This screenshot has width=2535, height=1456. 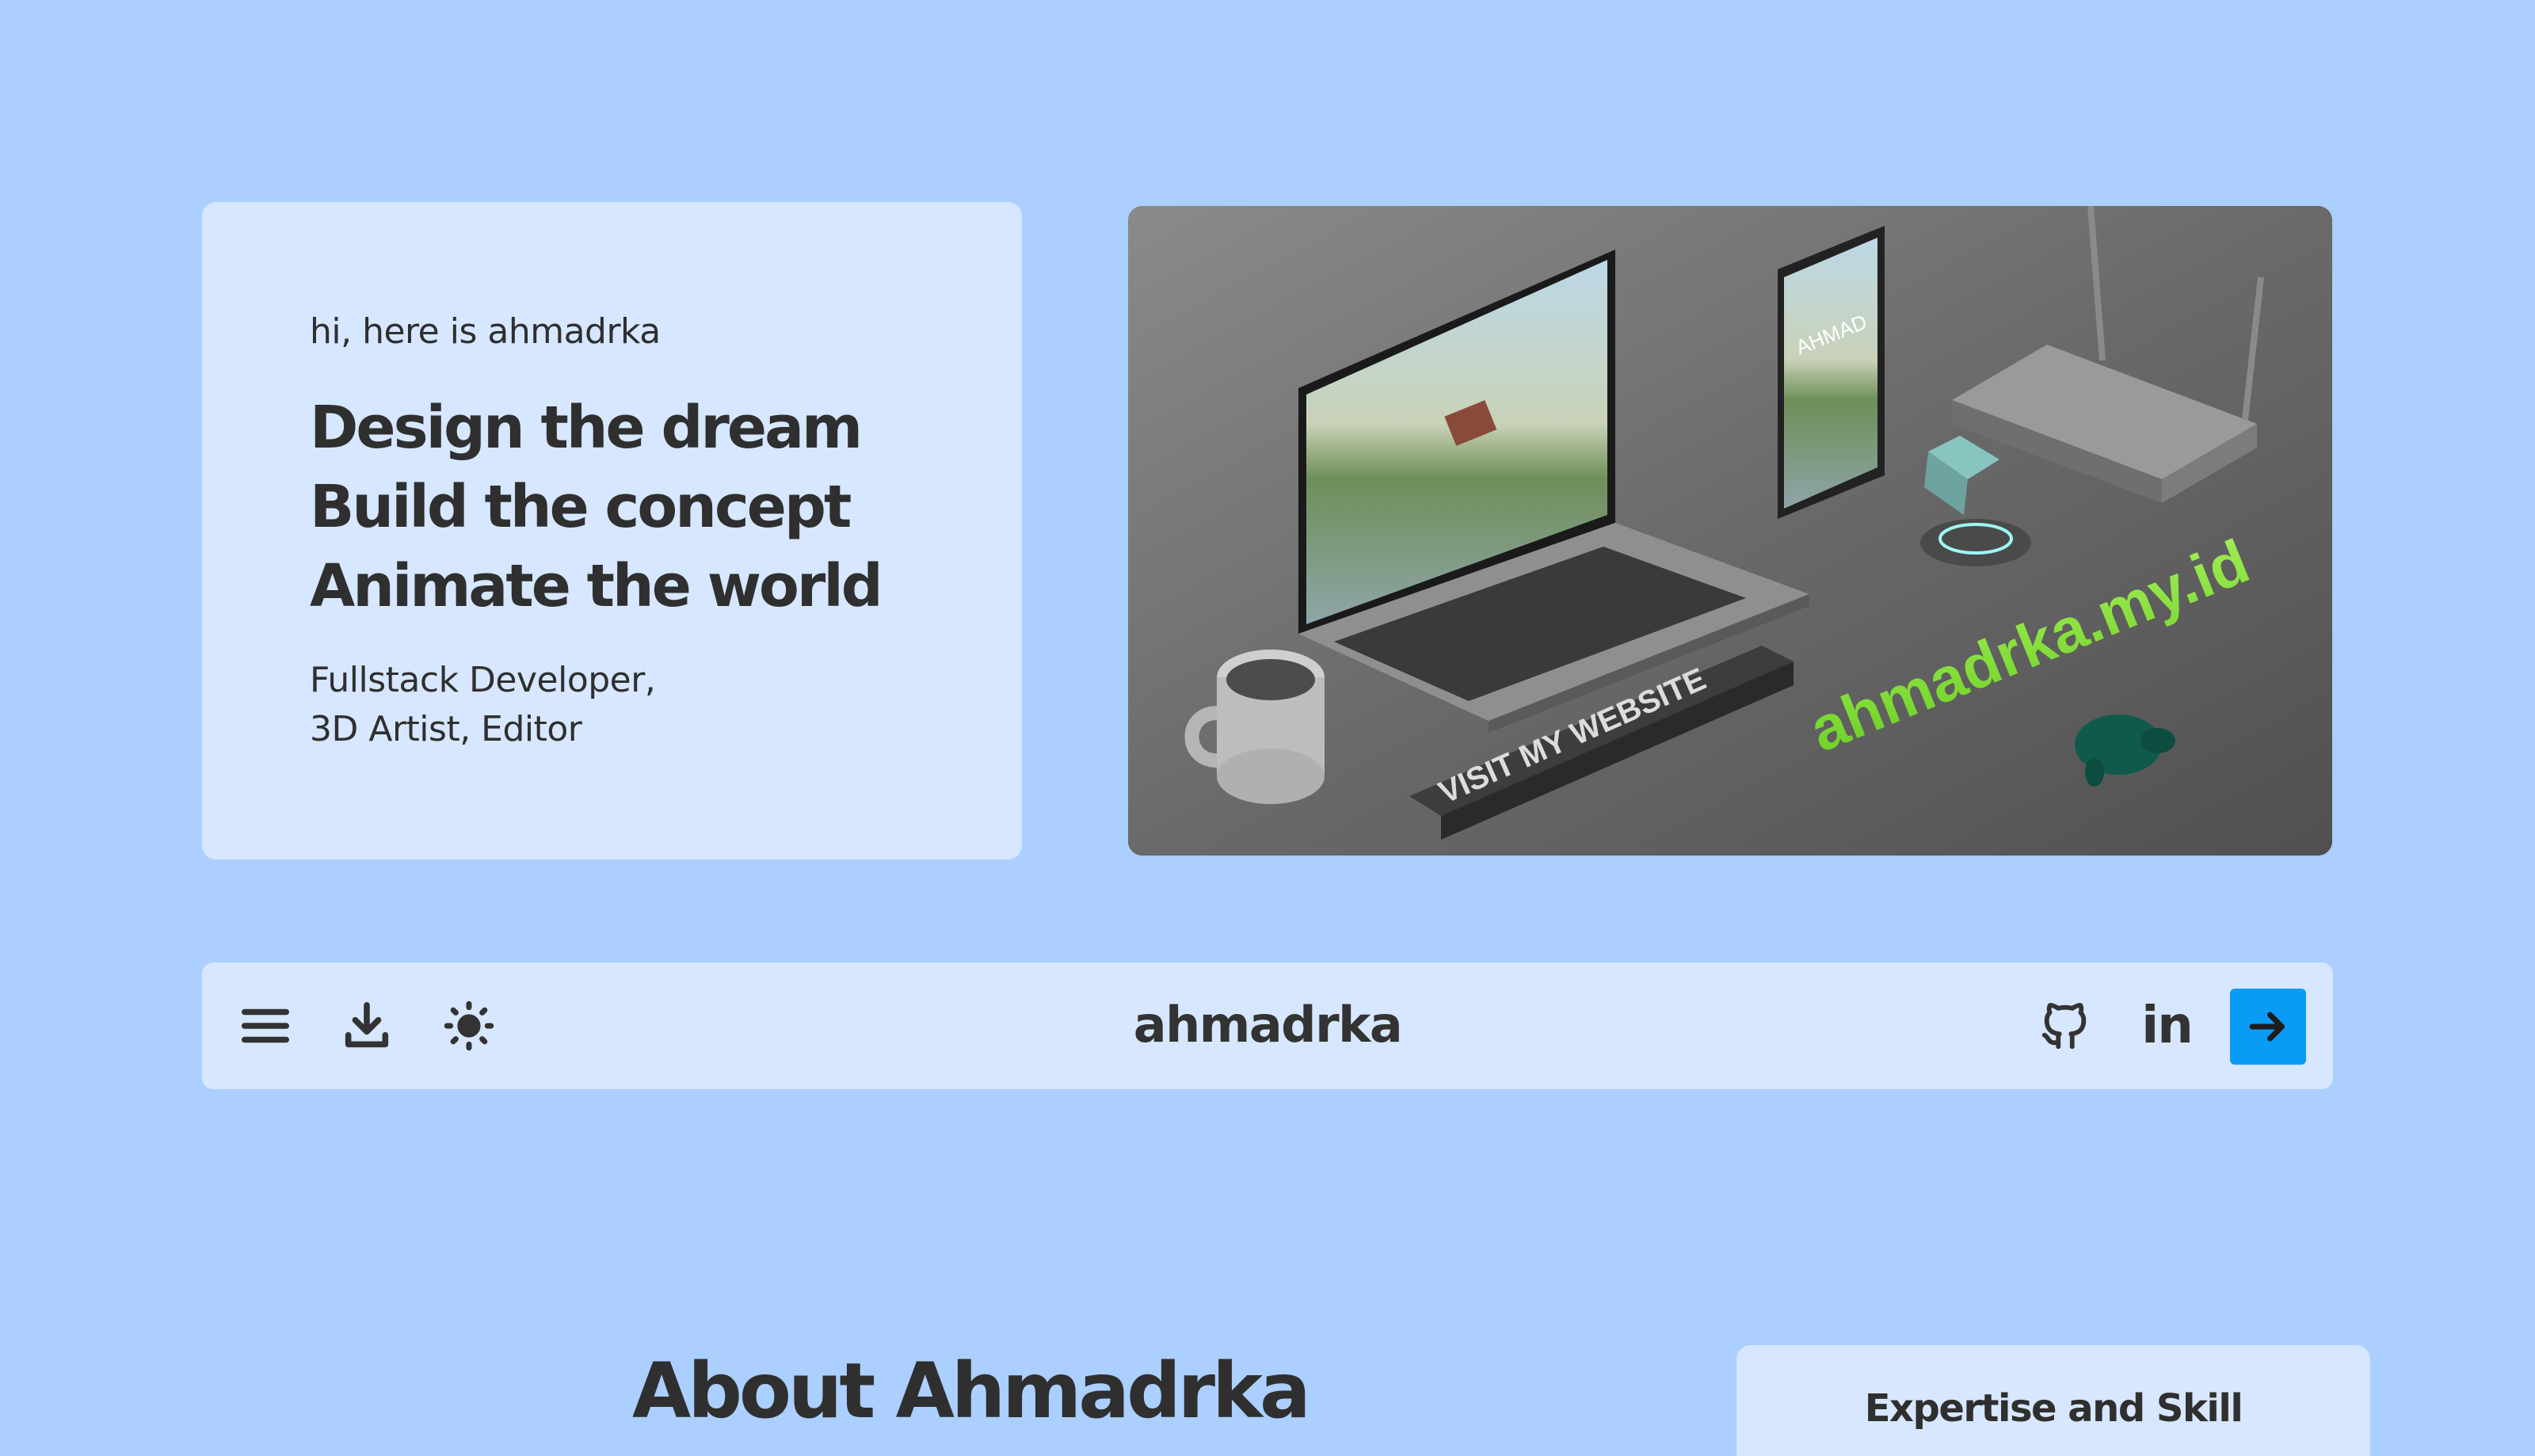 What do you see at coordinates (596, 586) in the screenshot?
I see `headline-line-3: Animate the world` at bounding box center [596, 586].